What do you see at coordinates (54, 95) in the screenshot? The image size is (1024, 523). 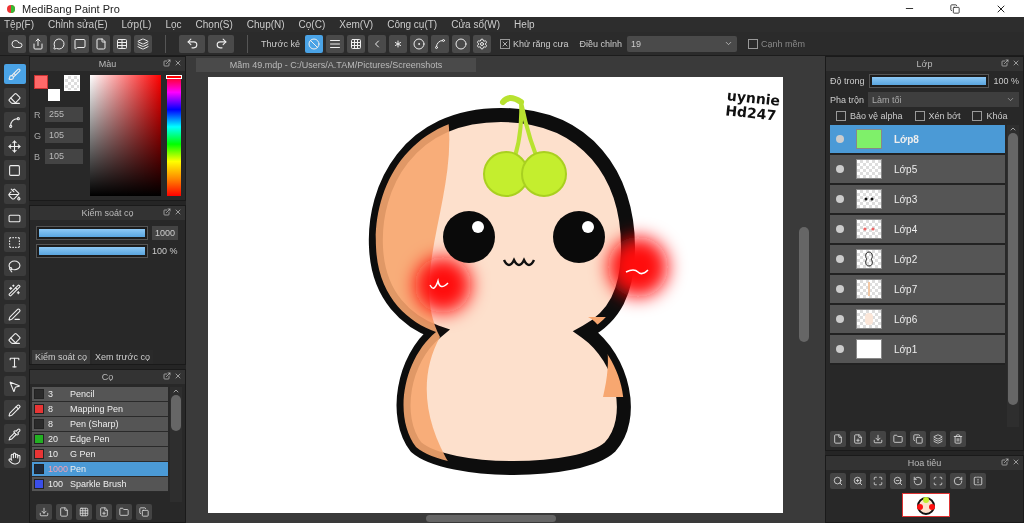 I see `background-swatch` at bounding box center [54, 95].